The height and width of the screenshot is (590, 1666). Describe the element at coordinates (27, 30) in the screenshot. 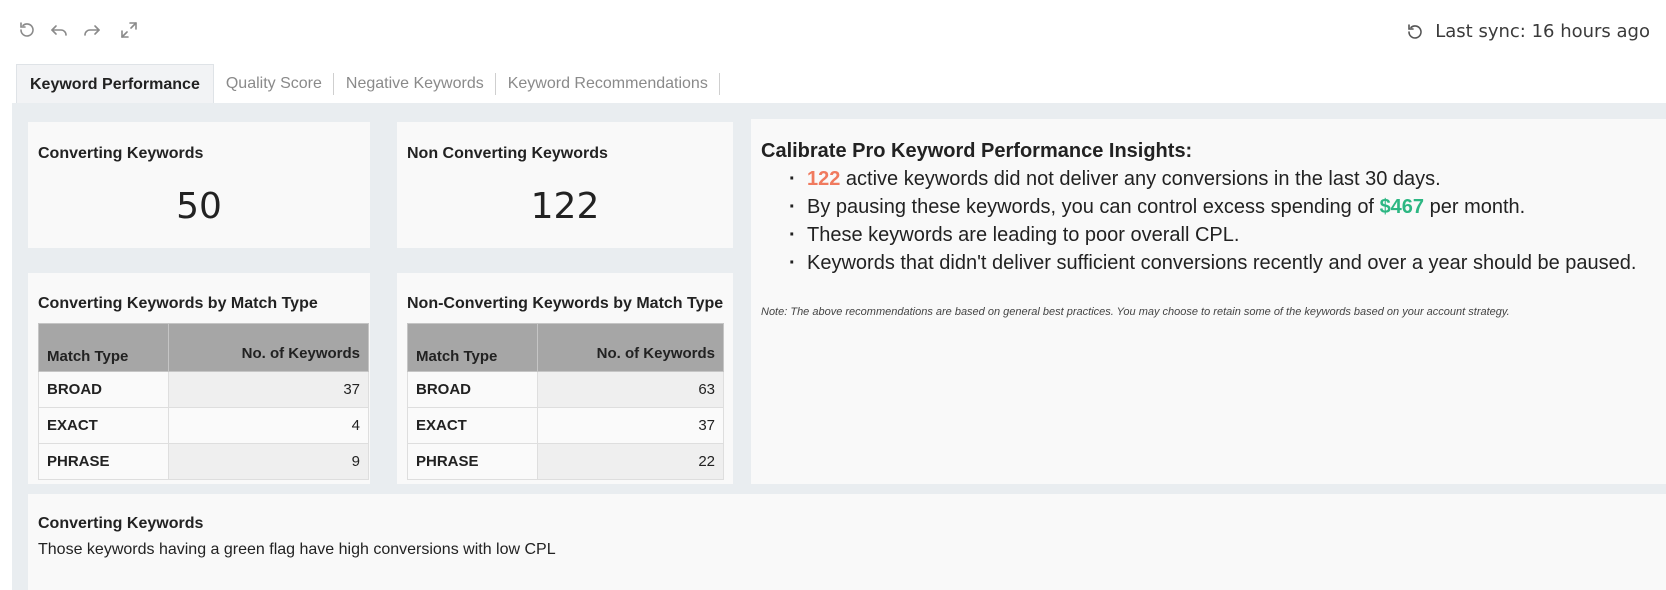

I see `refresh-icon` at that location.